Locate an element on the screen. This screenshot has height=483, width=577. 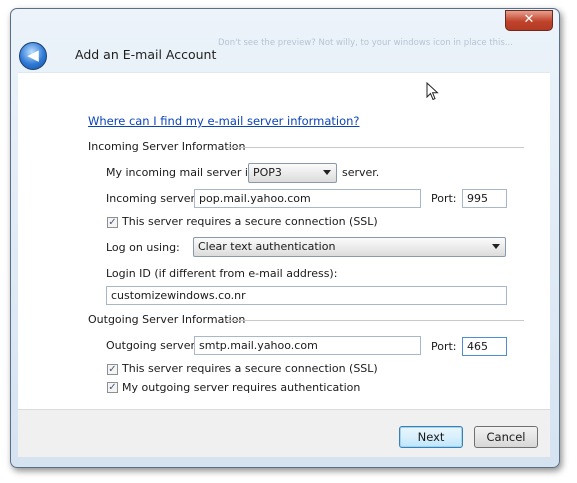
outgoing-server-label: Outgoing server: is located at coordinates (152, 345).